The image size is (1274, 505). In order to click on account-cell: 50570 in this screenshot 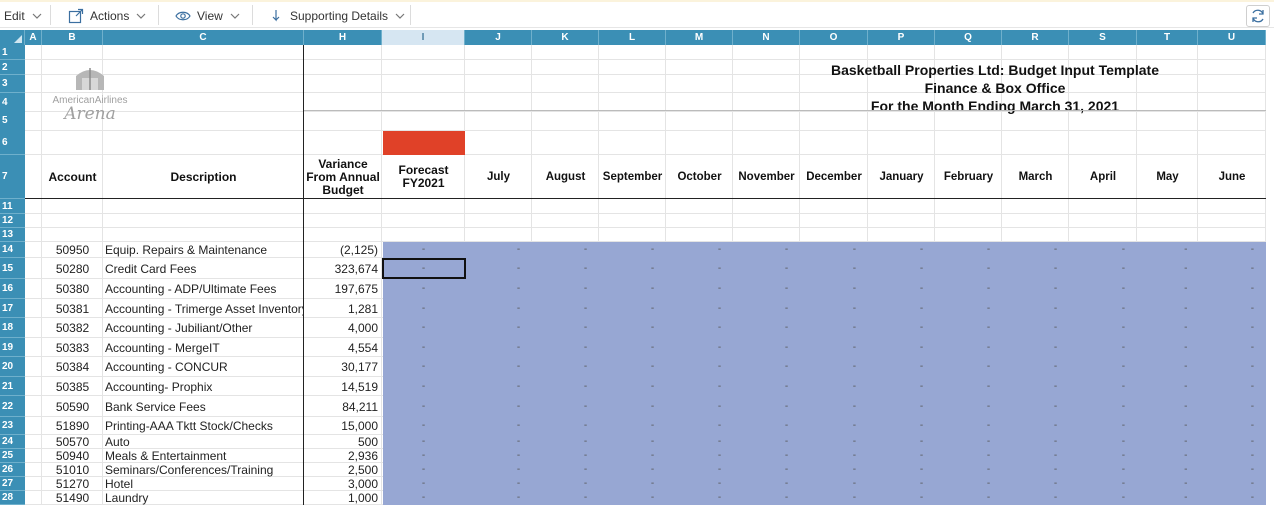, I will do `click(72, 442)`.